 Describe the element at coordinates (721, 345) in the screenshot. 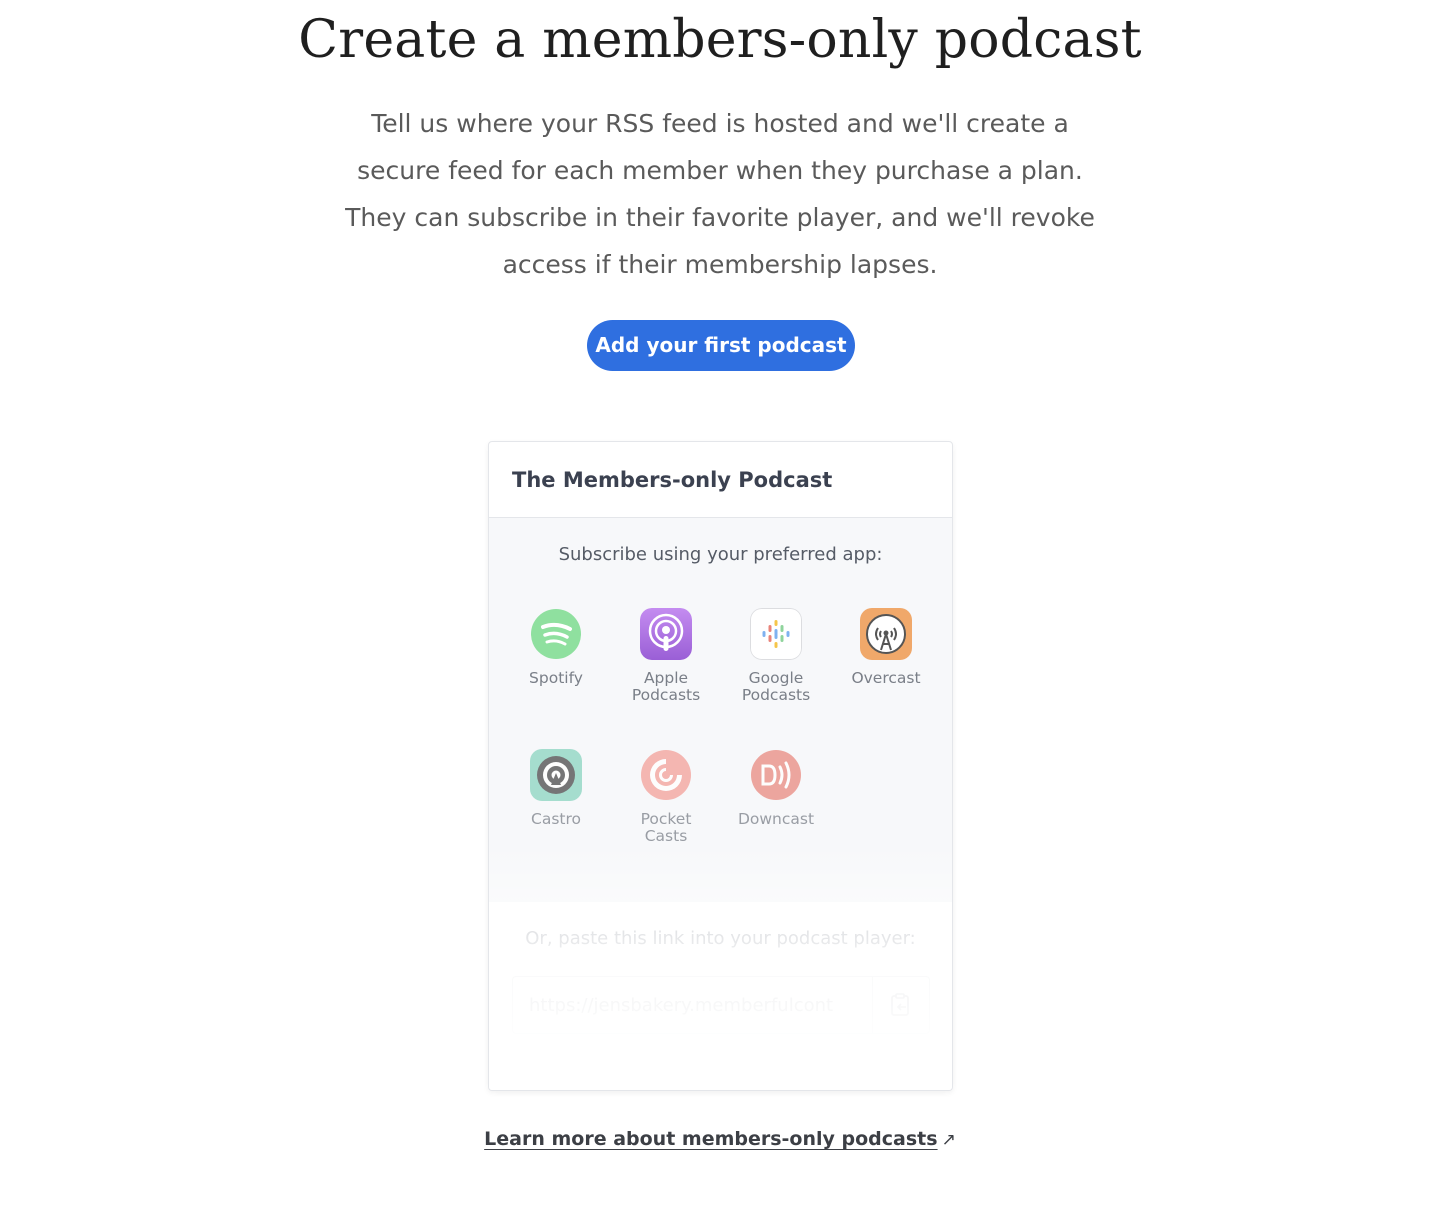

I see `add-first-podcast-button: Add your first podcast` at that location.